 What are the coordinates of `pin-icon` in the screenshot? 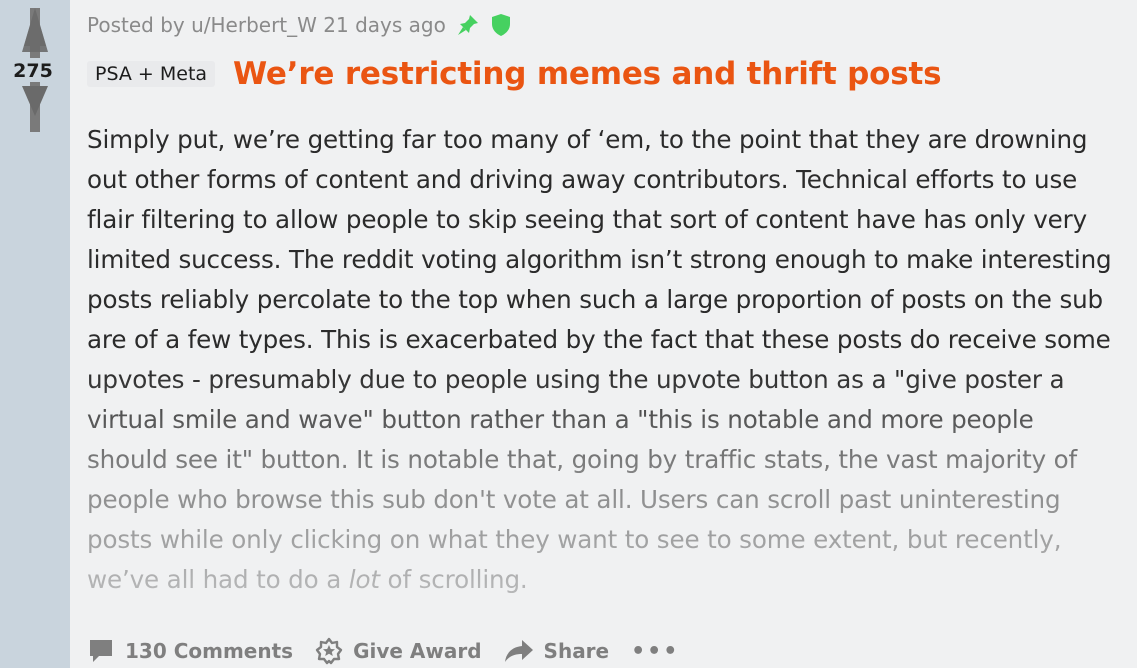 It's located at (468, 25).